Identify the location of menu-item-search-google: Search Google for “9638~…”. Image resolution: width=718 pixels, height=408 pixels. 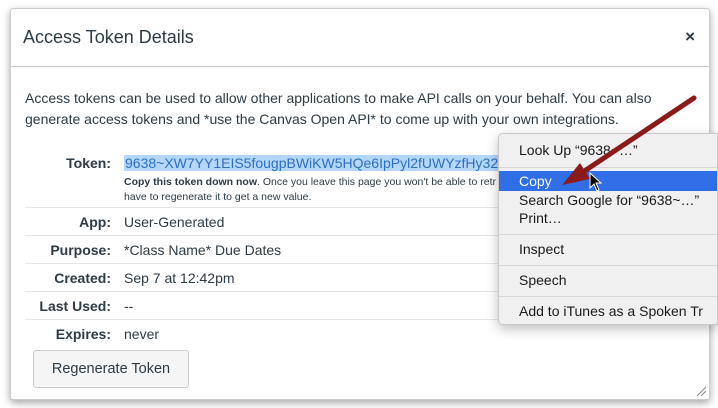
(608, 200).